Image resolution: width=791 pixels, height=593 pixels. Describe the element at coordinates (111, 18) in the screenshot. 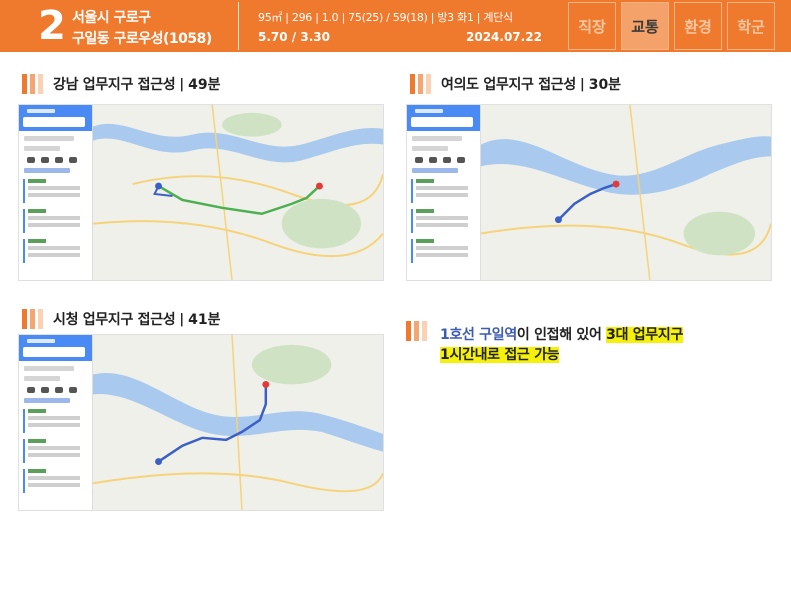

I see `location-title: 서울시 구로구` at that location.